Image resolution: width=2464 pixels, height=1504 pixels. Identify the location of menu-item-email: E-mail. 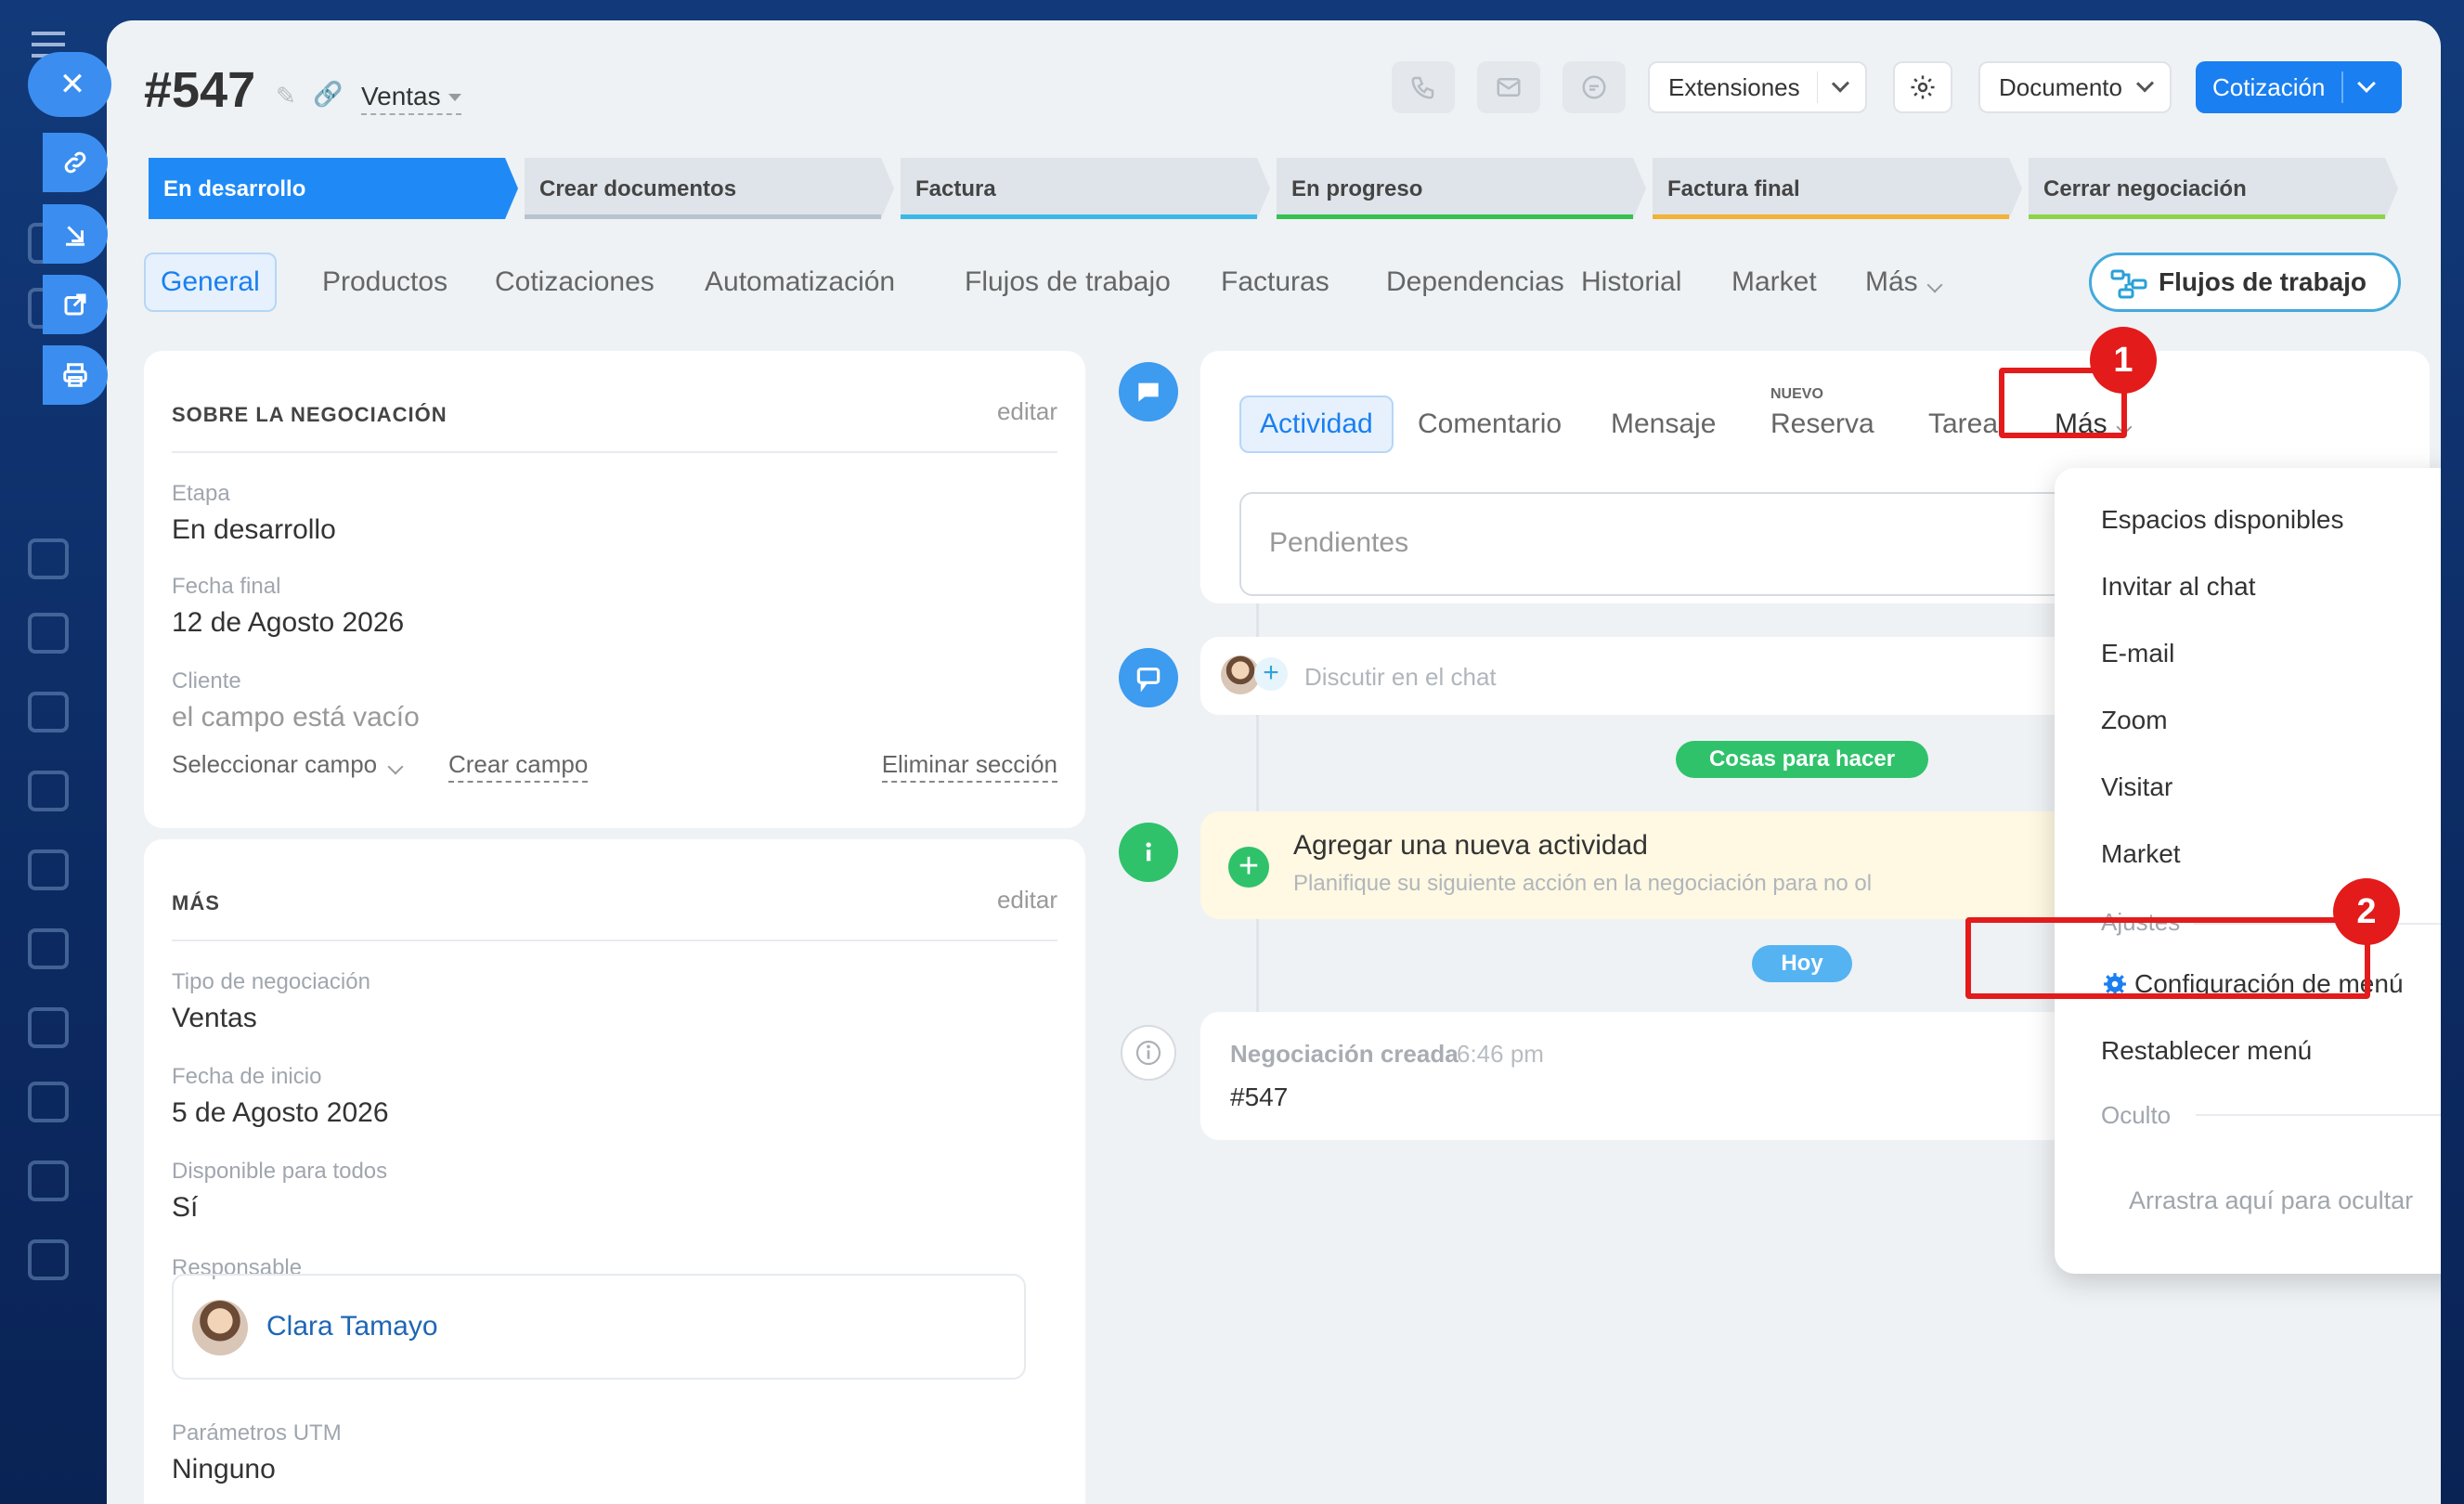
(2137, 653).